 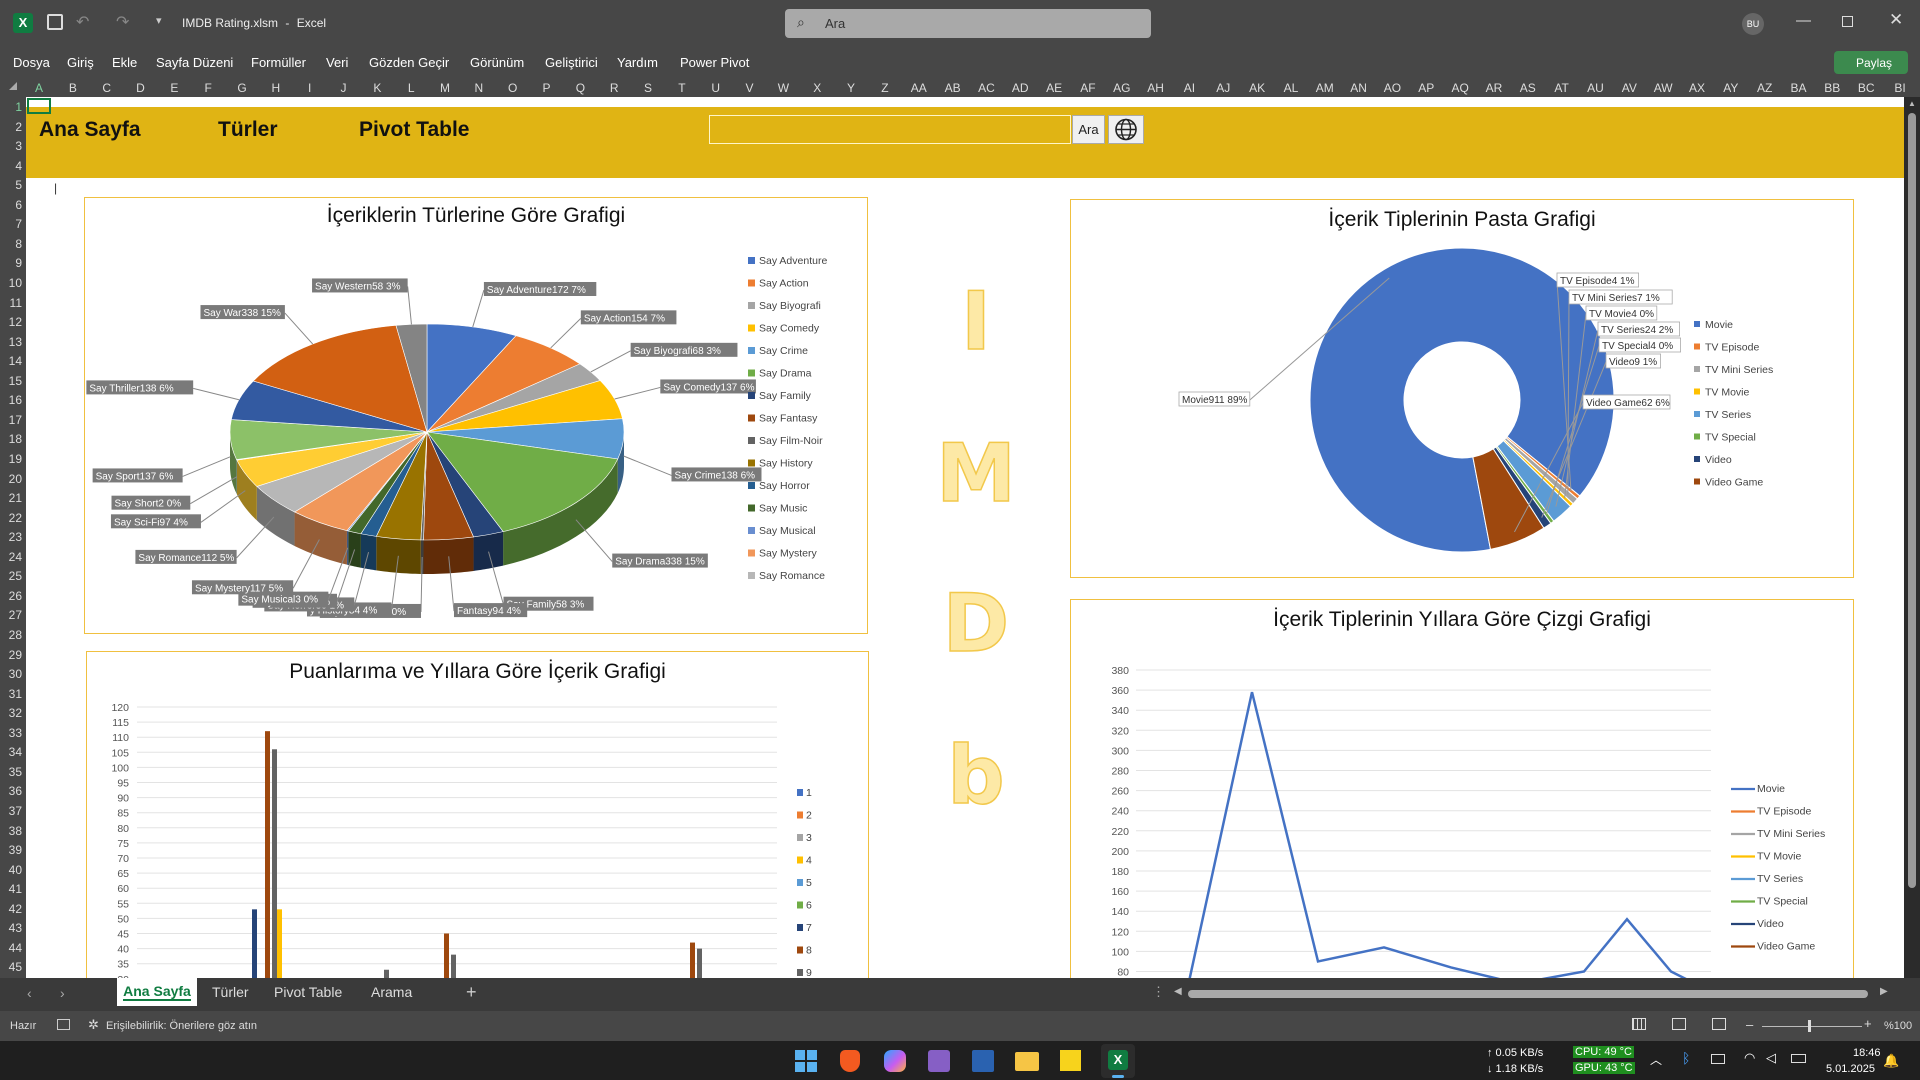 What do you see at coordinates (13, 86) in the screenshot?
I see `select-all-corner` at bounding box center [13, 86].